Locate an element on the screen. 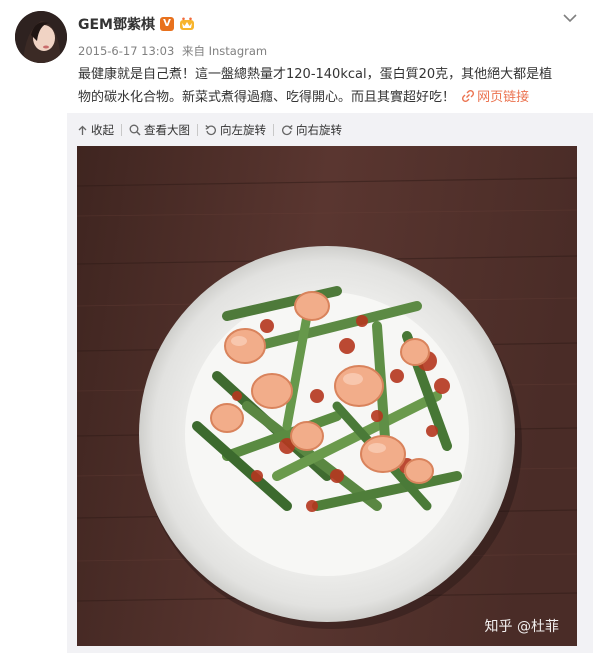 The image size is (593, 653). collapse-button: 收起 is located at coordinates (95, 130).